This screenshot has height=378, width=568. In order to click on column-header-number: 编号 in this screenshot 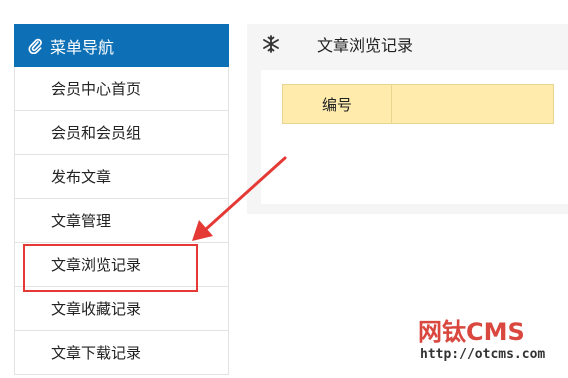, I will do `click(337, 104)`.